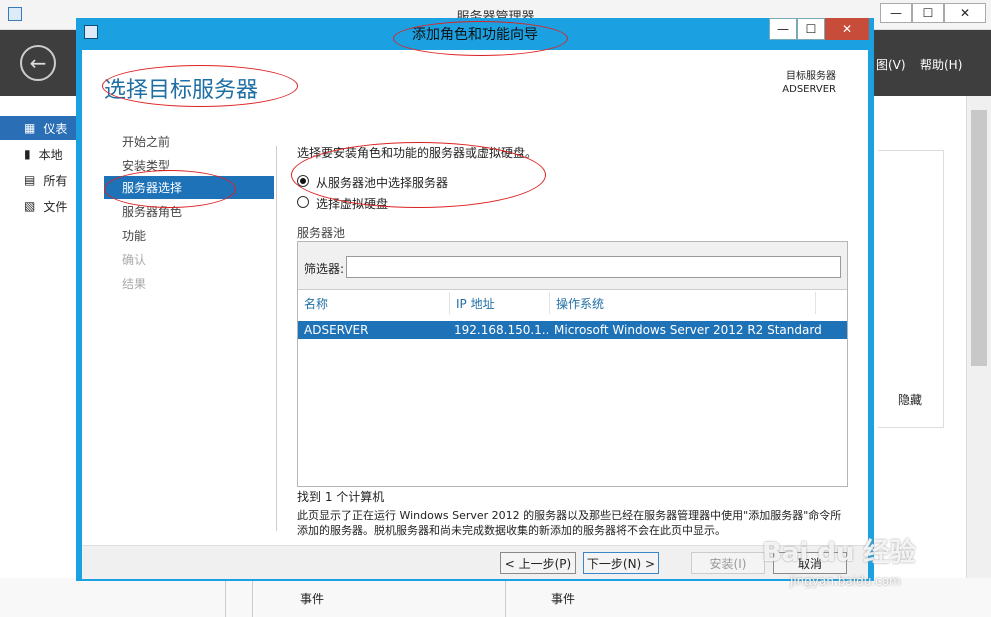  What do you see at coordinates (40, 154) in the screenshot?
I see `sidebar-item-local: ▮ 本地` at bounding box center [40, 154].